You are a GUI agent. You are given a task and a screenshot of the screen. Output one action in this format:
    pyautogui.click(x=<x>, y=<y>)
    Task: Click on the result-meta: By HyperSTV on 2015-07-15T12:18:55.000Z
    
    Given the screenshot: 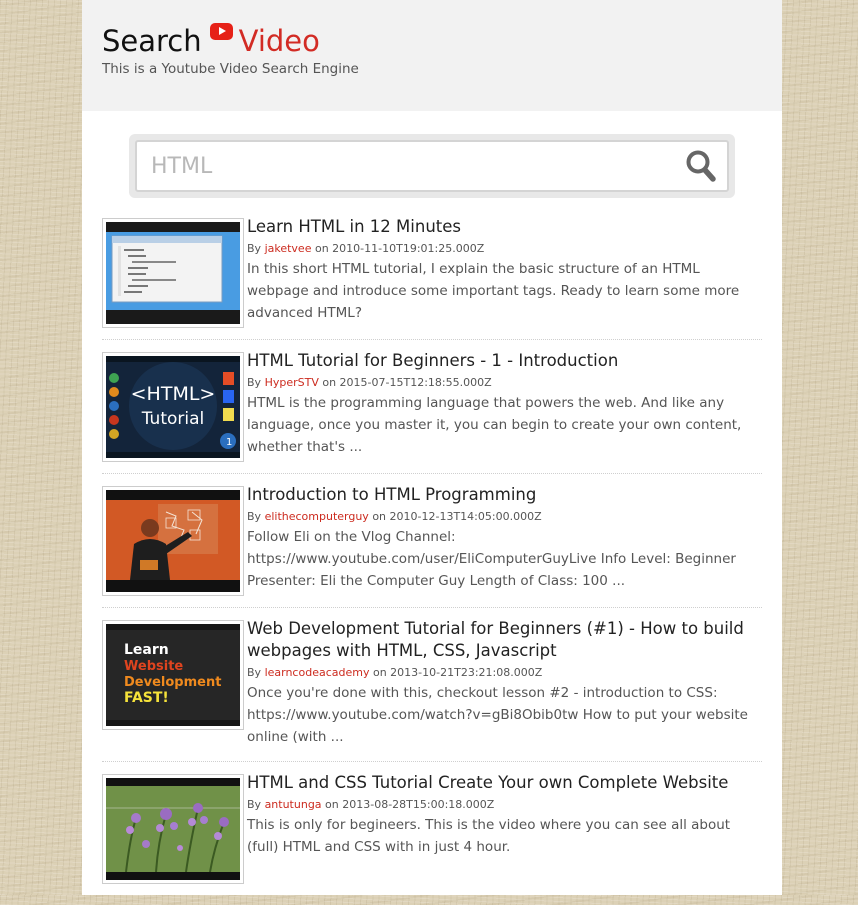 What is the action you would take?
    pyautogui.click(x=504, y=383)
    